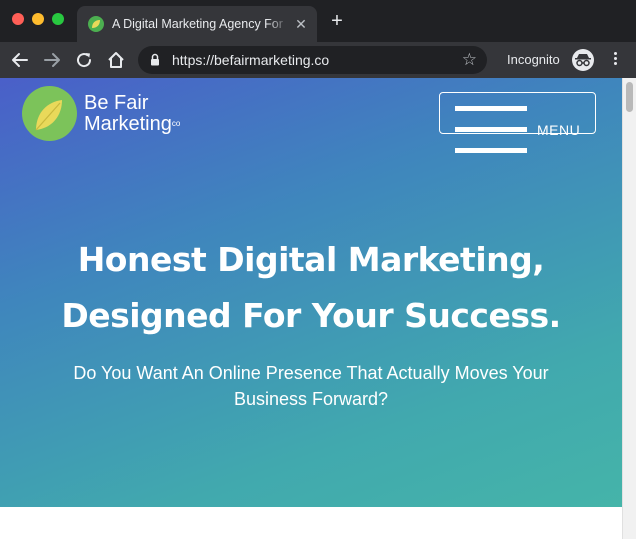  What do you see at coordinates (629, 97) in the screenshot?
I see `scrollbar-thumb` at bounding box center [629, 97].